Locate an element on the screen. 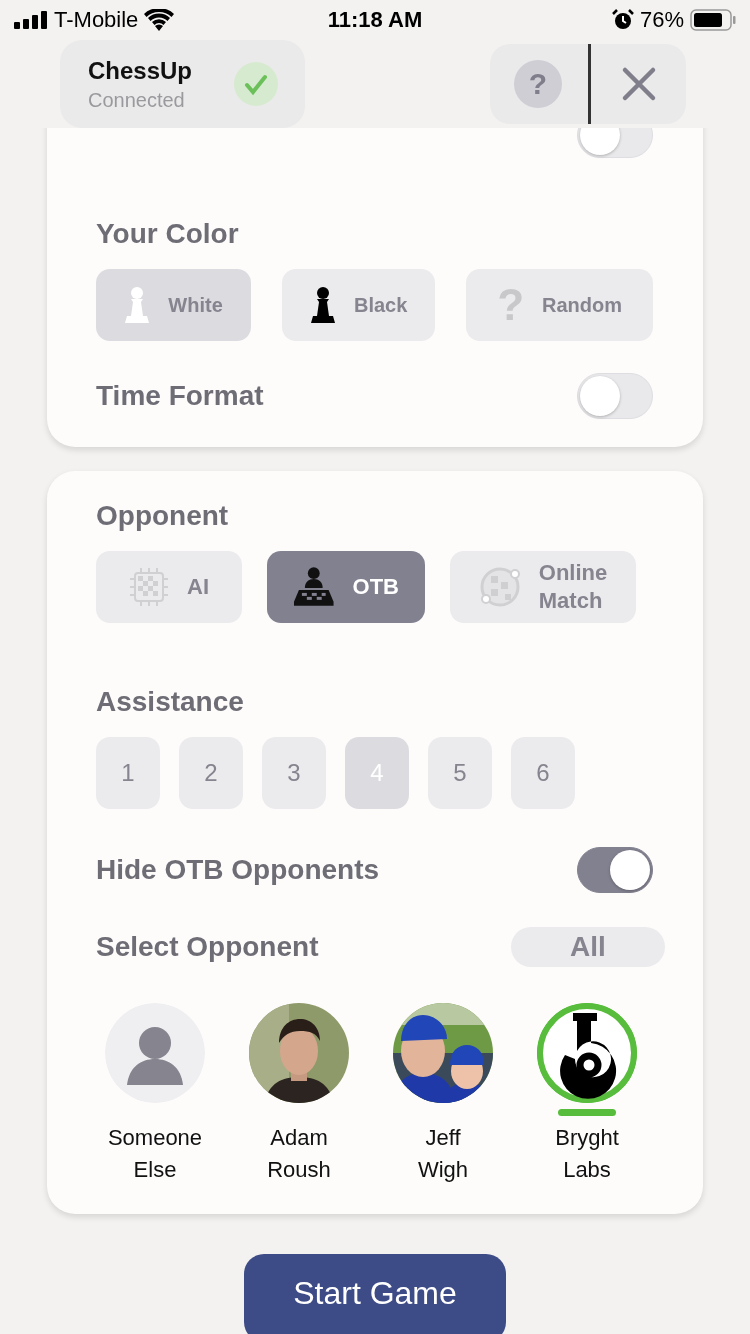 Image resolution: width=750 pixels, height=1334 pixels. player-name: Adam Roush is located at coordinates (299, 1154).